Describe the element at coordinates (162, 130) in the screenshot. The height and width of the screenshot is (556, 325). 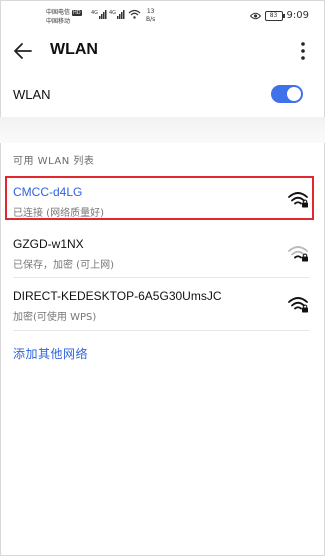
I see `section-separator` at that location.